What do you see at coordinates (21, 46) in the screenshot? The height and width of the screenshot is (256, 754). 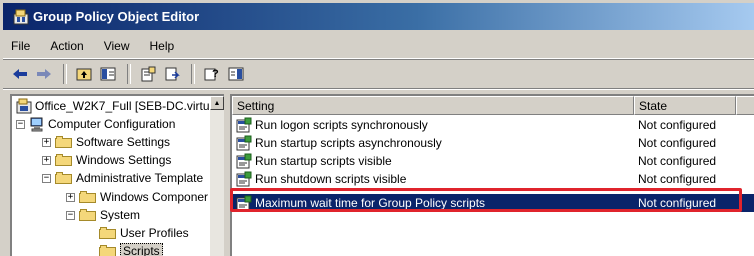 I see `menu-file: File` at bounding box center [21, 46].